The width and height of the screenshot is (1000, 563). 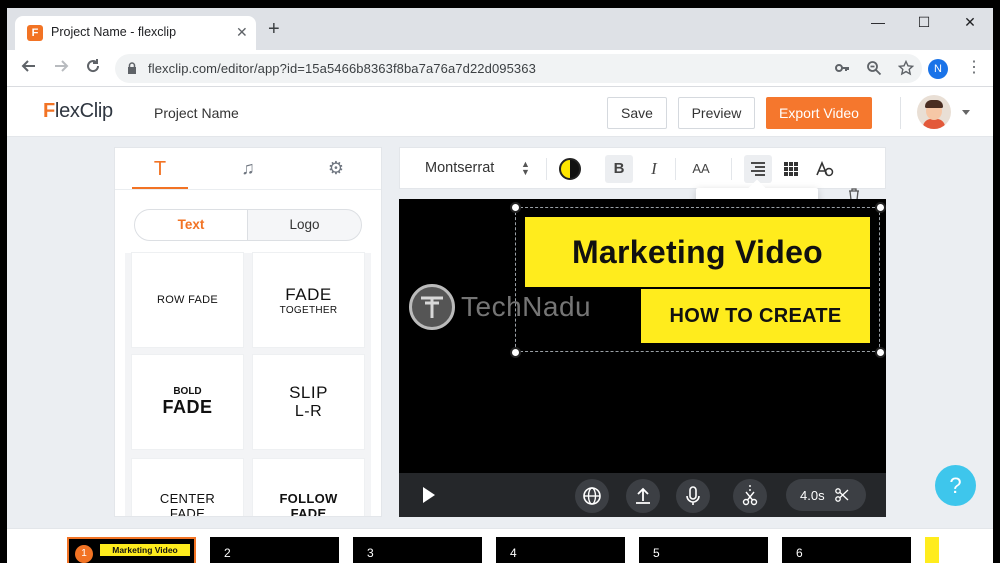 I want to click on split-scissors-icon, so click(x=750, y=496).